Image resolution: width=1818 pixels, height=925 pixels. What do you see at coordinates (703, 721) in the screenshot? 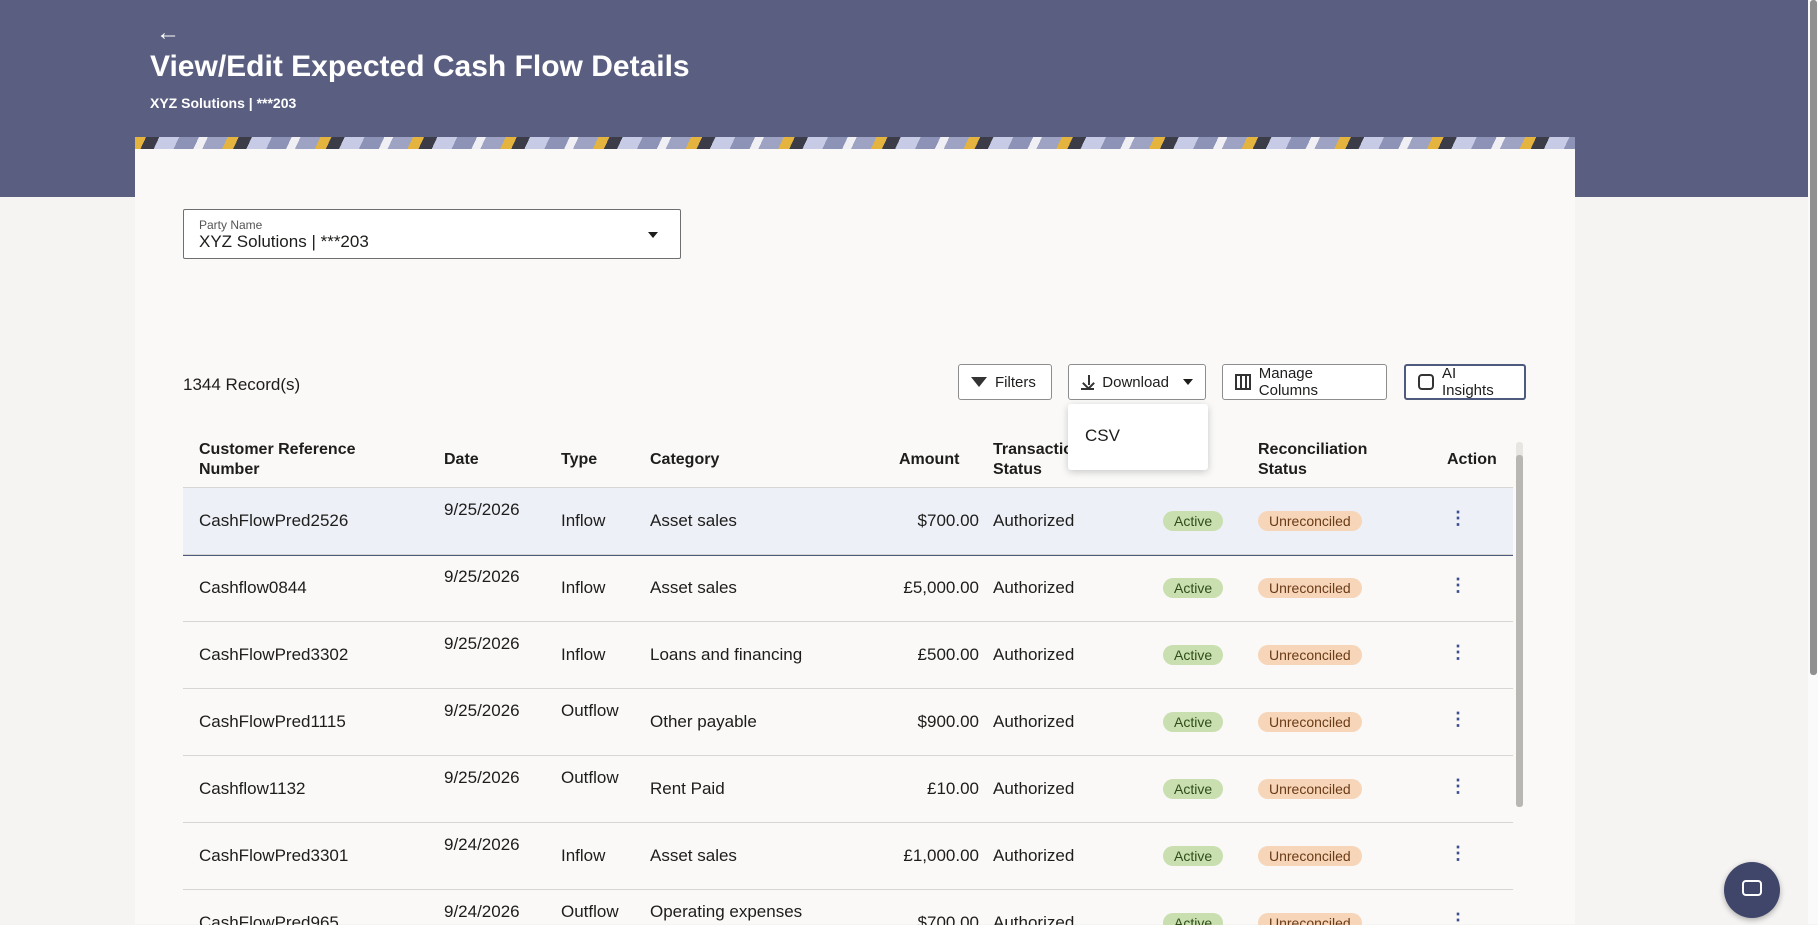
I see `cell-category: Other payable` at bounding box center [703, 721].